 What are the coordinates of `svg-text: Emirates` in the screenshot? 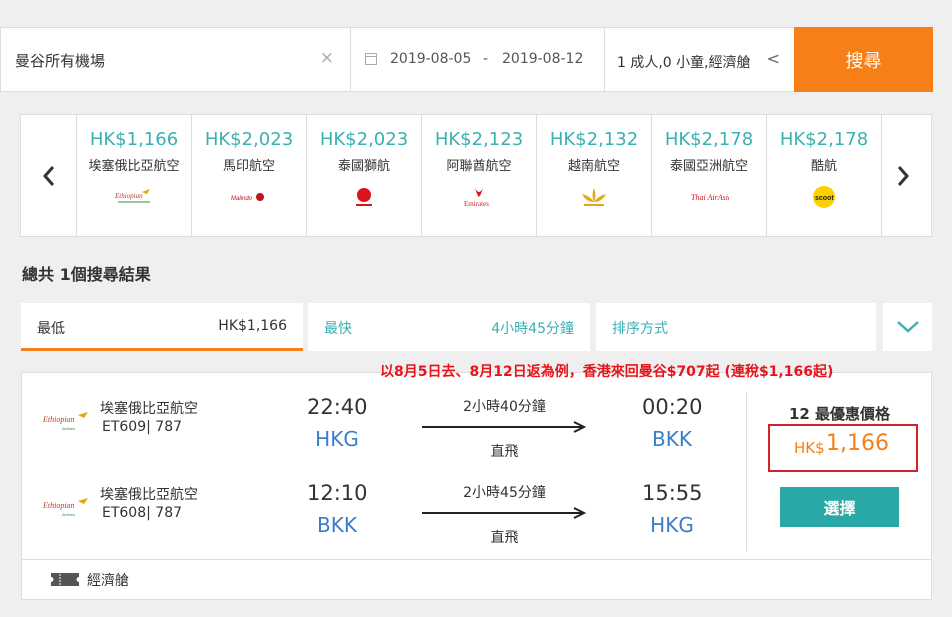 It's located at (476, 204).